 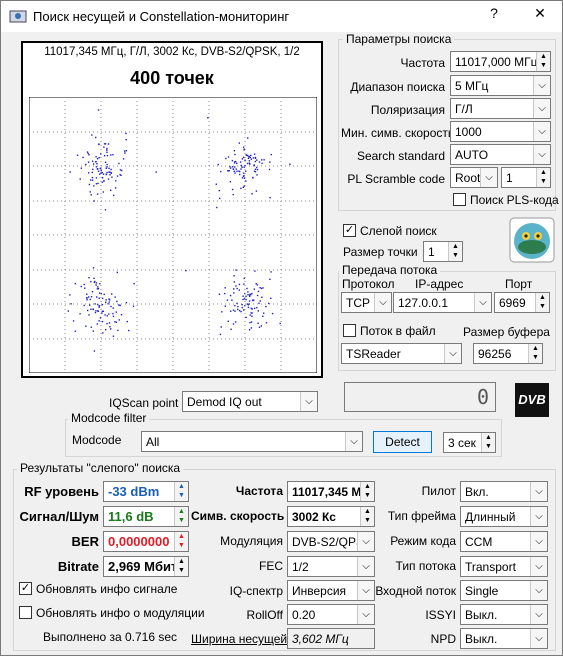 I want to click on protocol-select: TCP ⌵, so click(x=366, y=302).